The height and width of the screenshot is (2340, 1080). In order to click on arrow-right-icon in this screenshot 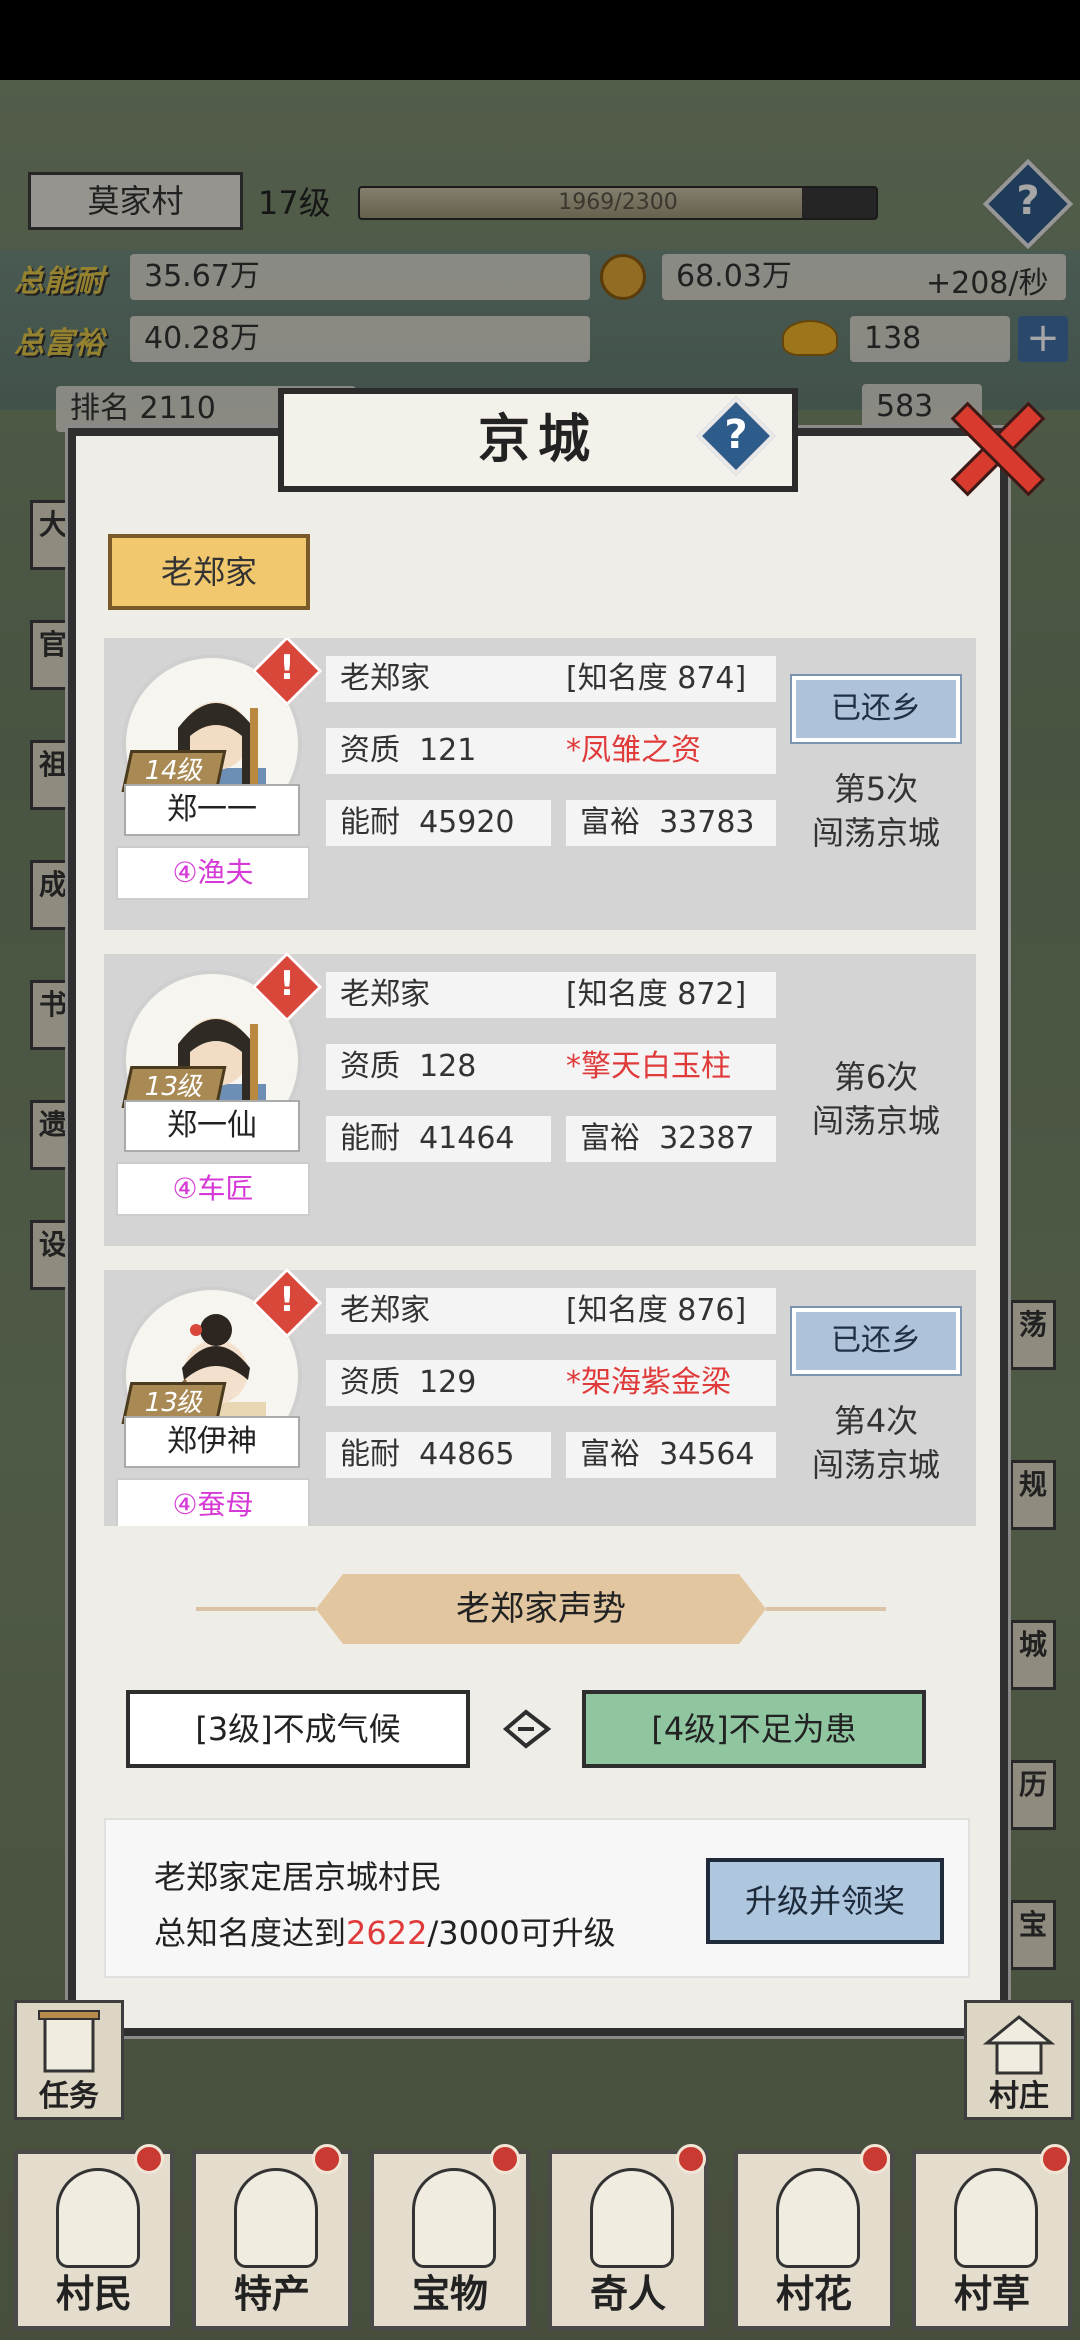, I will do `click(527, 1729)`.